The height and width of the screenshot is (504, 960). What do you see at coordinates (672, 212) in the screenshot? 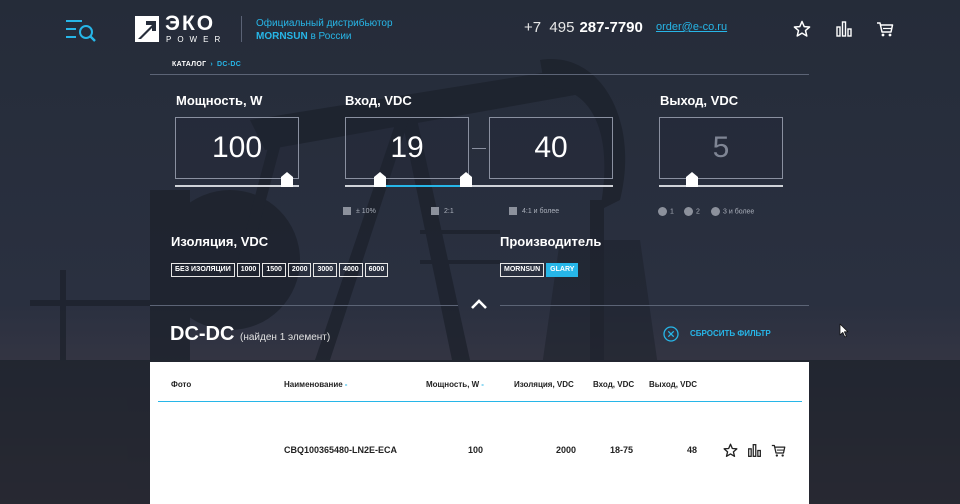
I see `output-option-label: 1` at bounding box center [672, 212].